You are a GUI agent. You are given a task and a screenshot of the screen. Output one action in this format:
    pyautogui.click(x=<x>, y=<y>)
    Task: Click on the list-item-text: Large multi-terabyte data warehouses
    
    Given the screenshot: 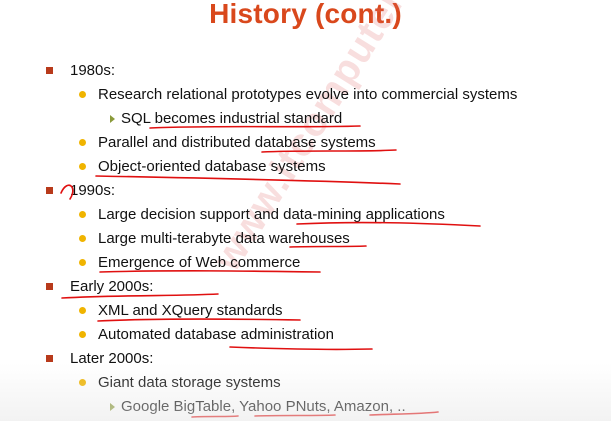 What is the action you would take?
    pyautogui.click(x=224, y=238)
    